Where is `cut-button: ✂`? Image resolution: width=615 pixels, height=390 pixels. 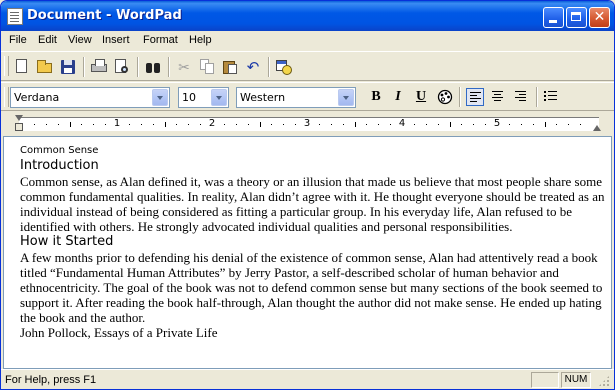 cut-button: ✂ is located at coordinates (184, 67).